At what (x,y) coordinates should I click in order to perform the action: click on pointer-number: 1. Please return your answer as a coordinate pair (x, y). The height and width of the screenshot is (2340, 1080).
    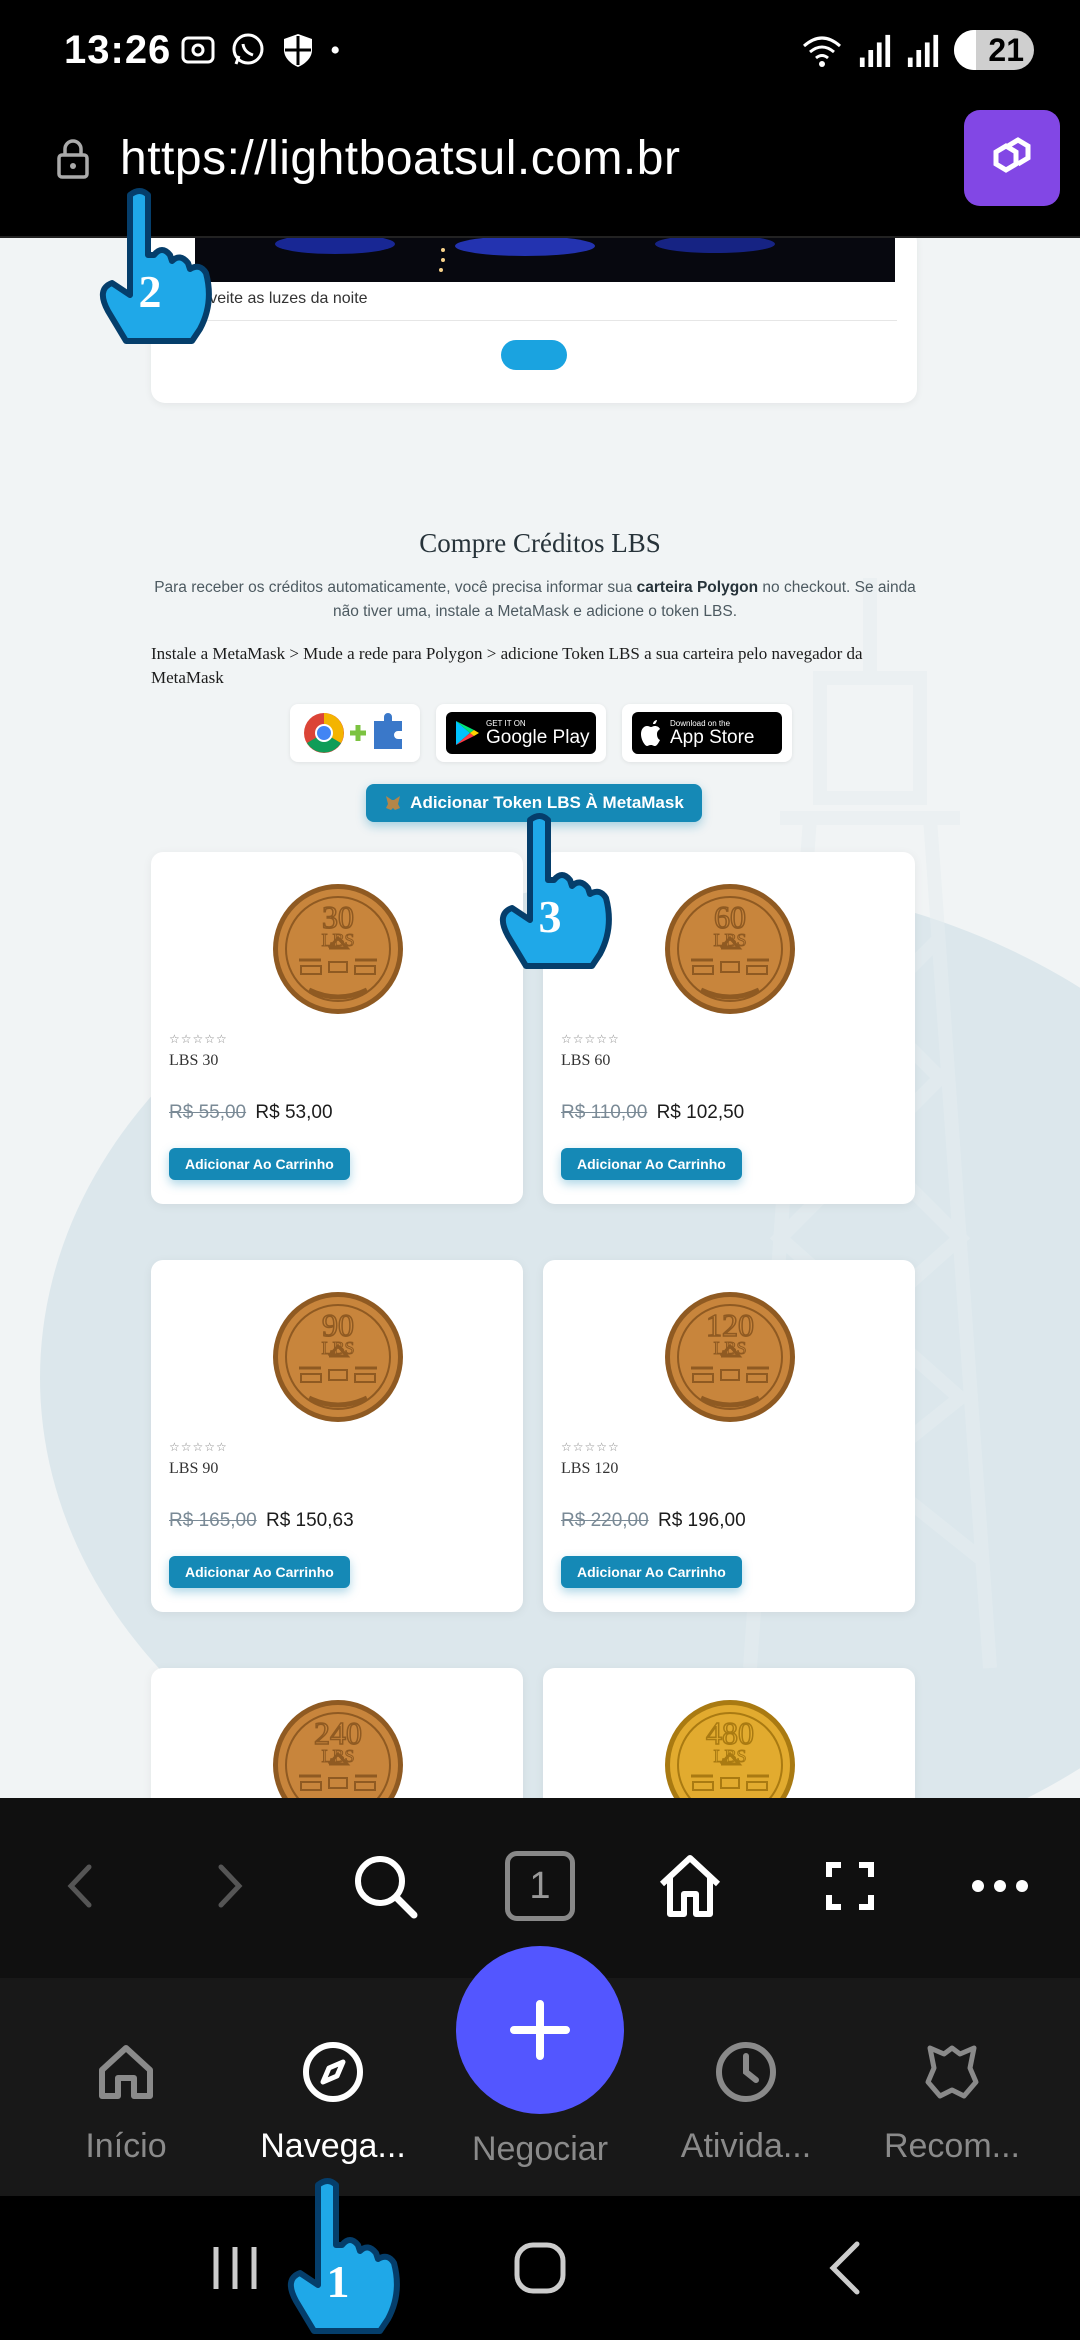
    Looking at the image, I should click on (338, 2281).